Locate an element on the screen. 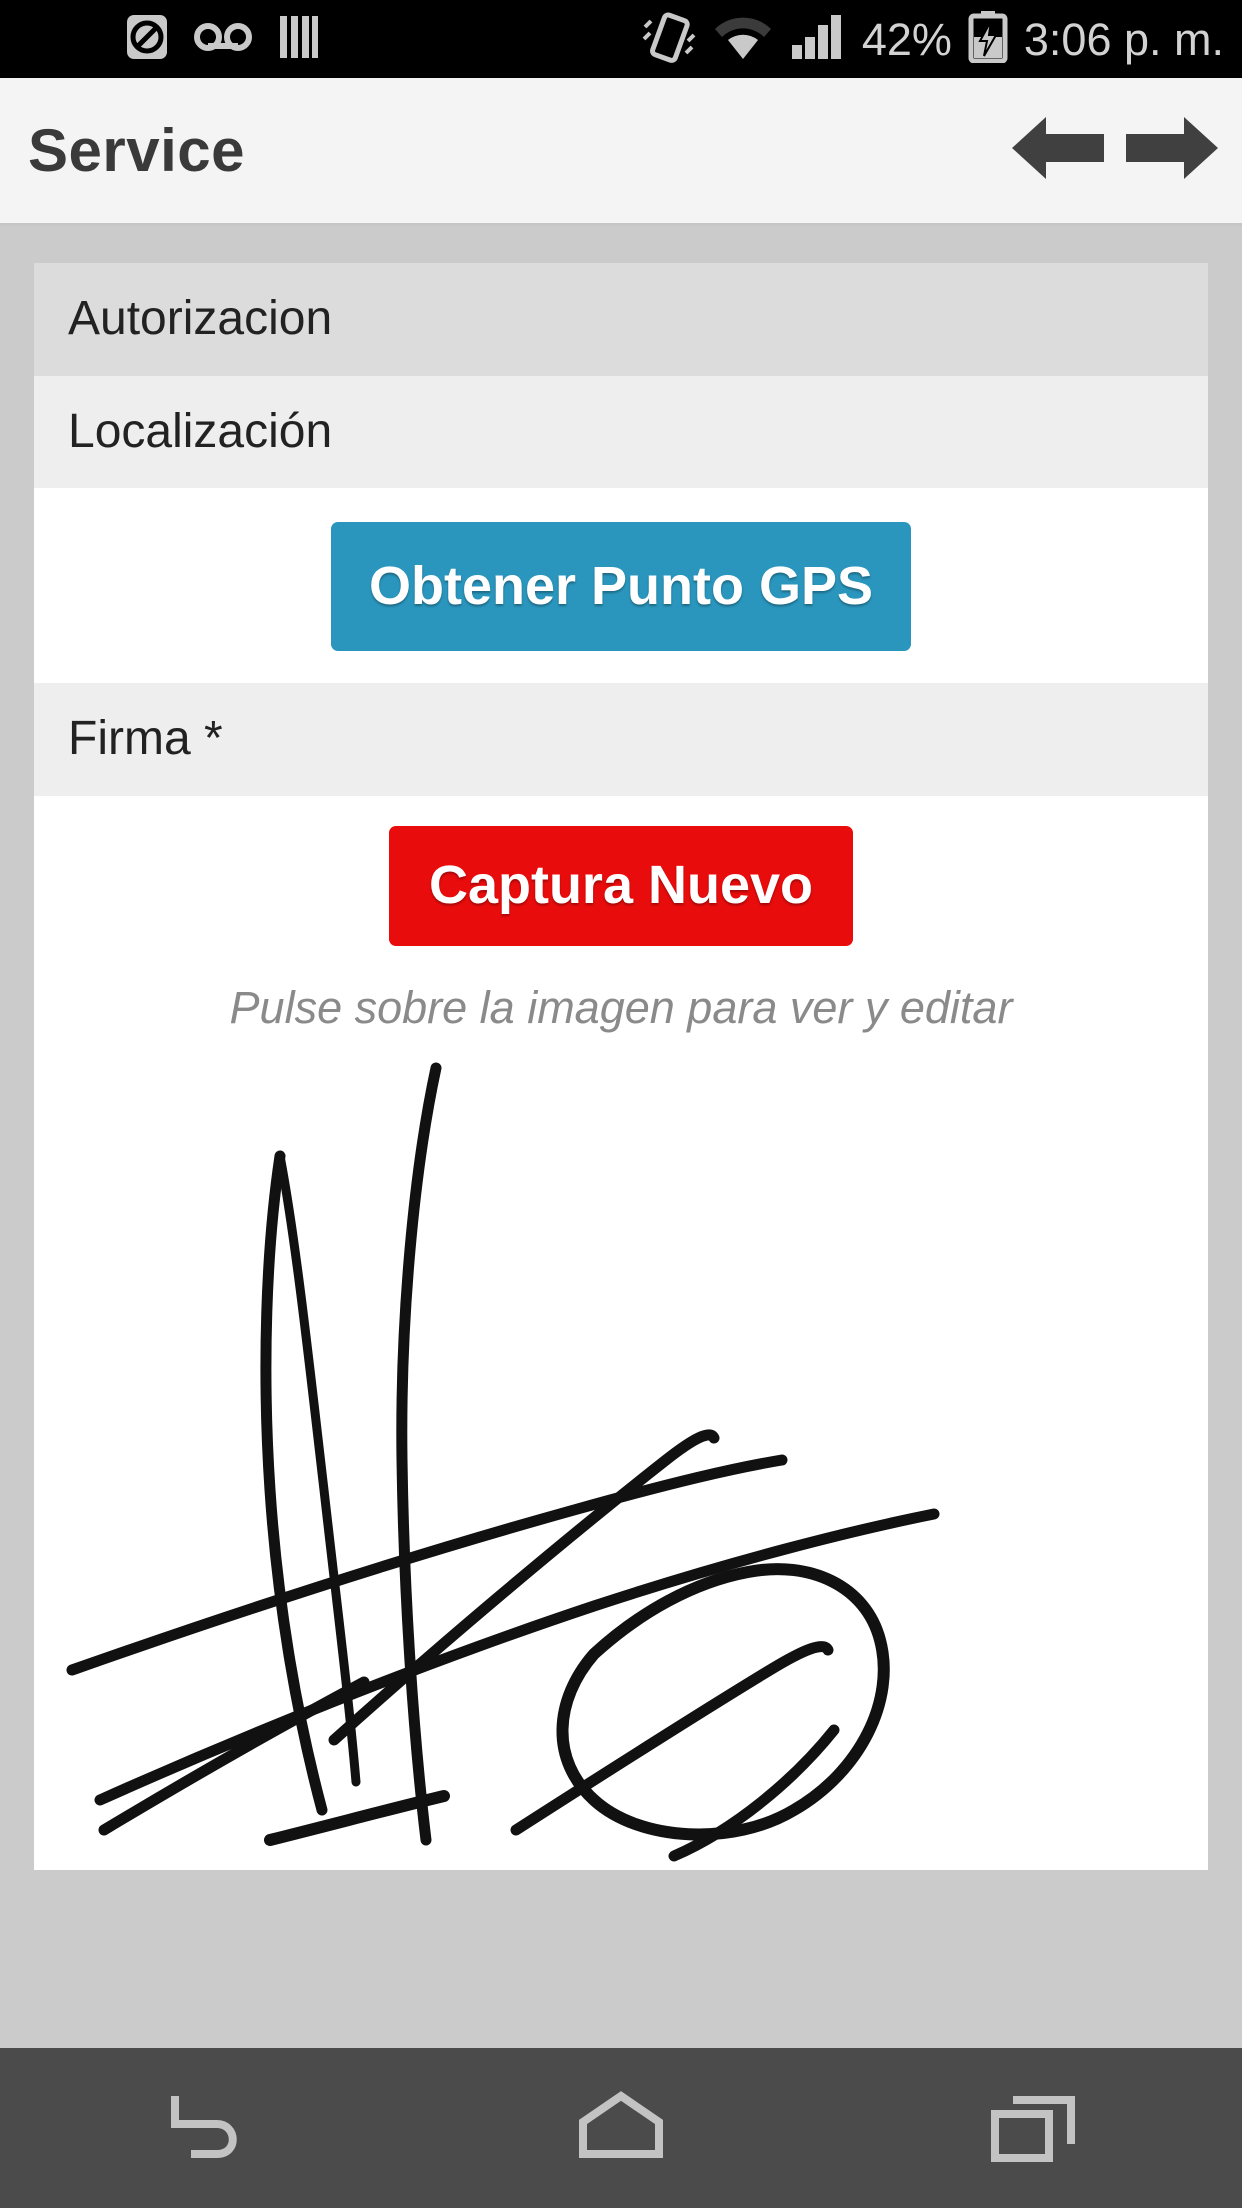 This screenshot has width=1242, height=2208. back-arrow-icon is located at coordinates (1058, 150).